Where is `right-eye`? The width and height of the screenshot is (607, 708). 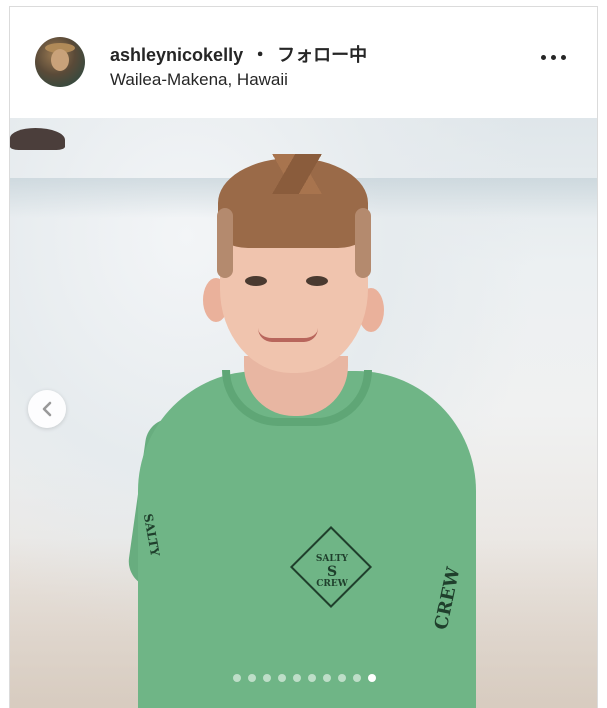
right-eye is located at coordinates (317, 281).